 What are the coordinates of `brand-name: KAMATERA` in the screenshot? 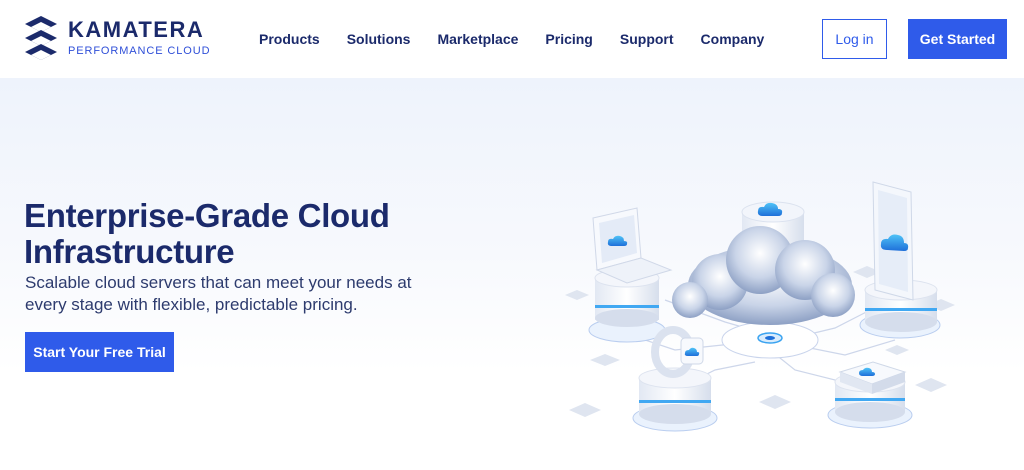 It's located at (136, 29).